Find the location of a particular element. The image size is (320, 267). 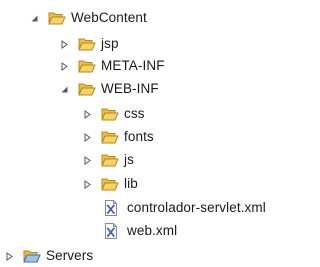

tree-item-label: WEB-INF is located at coordinates (130, 88).